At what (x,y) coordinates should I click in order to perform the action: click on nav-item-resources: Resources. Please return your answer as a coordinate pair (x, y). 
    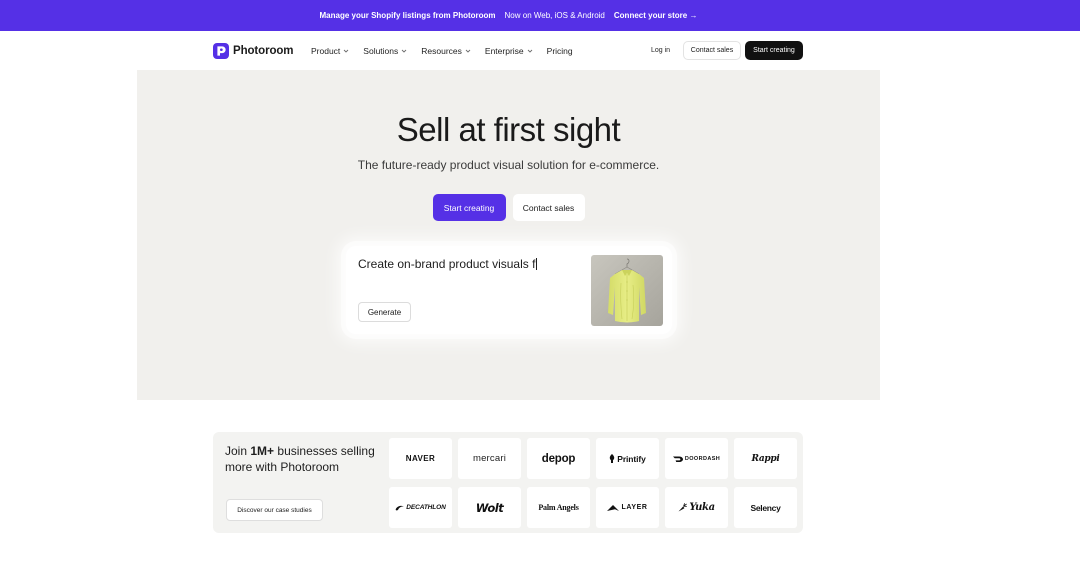
    Looking at the image, I should click on (446, 51).